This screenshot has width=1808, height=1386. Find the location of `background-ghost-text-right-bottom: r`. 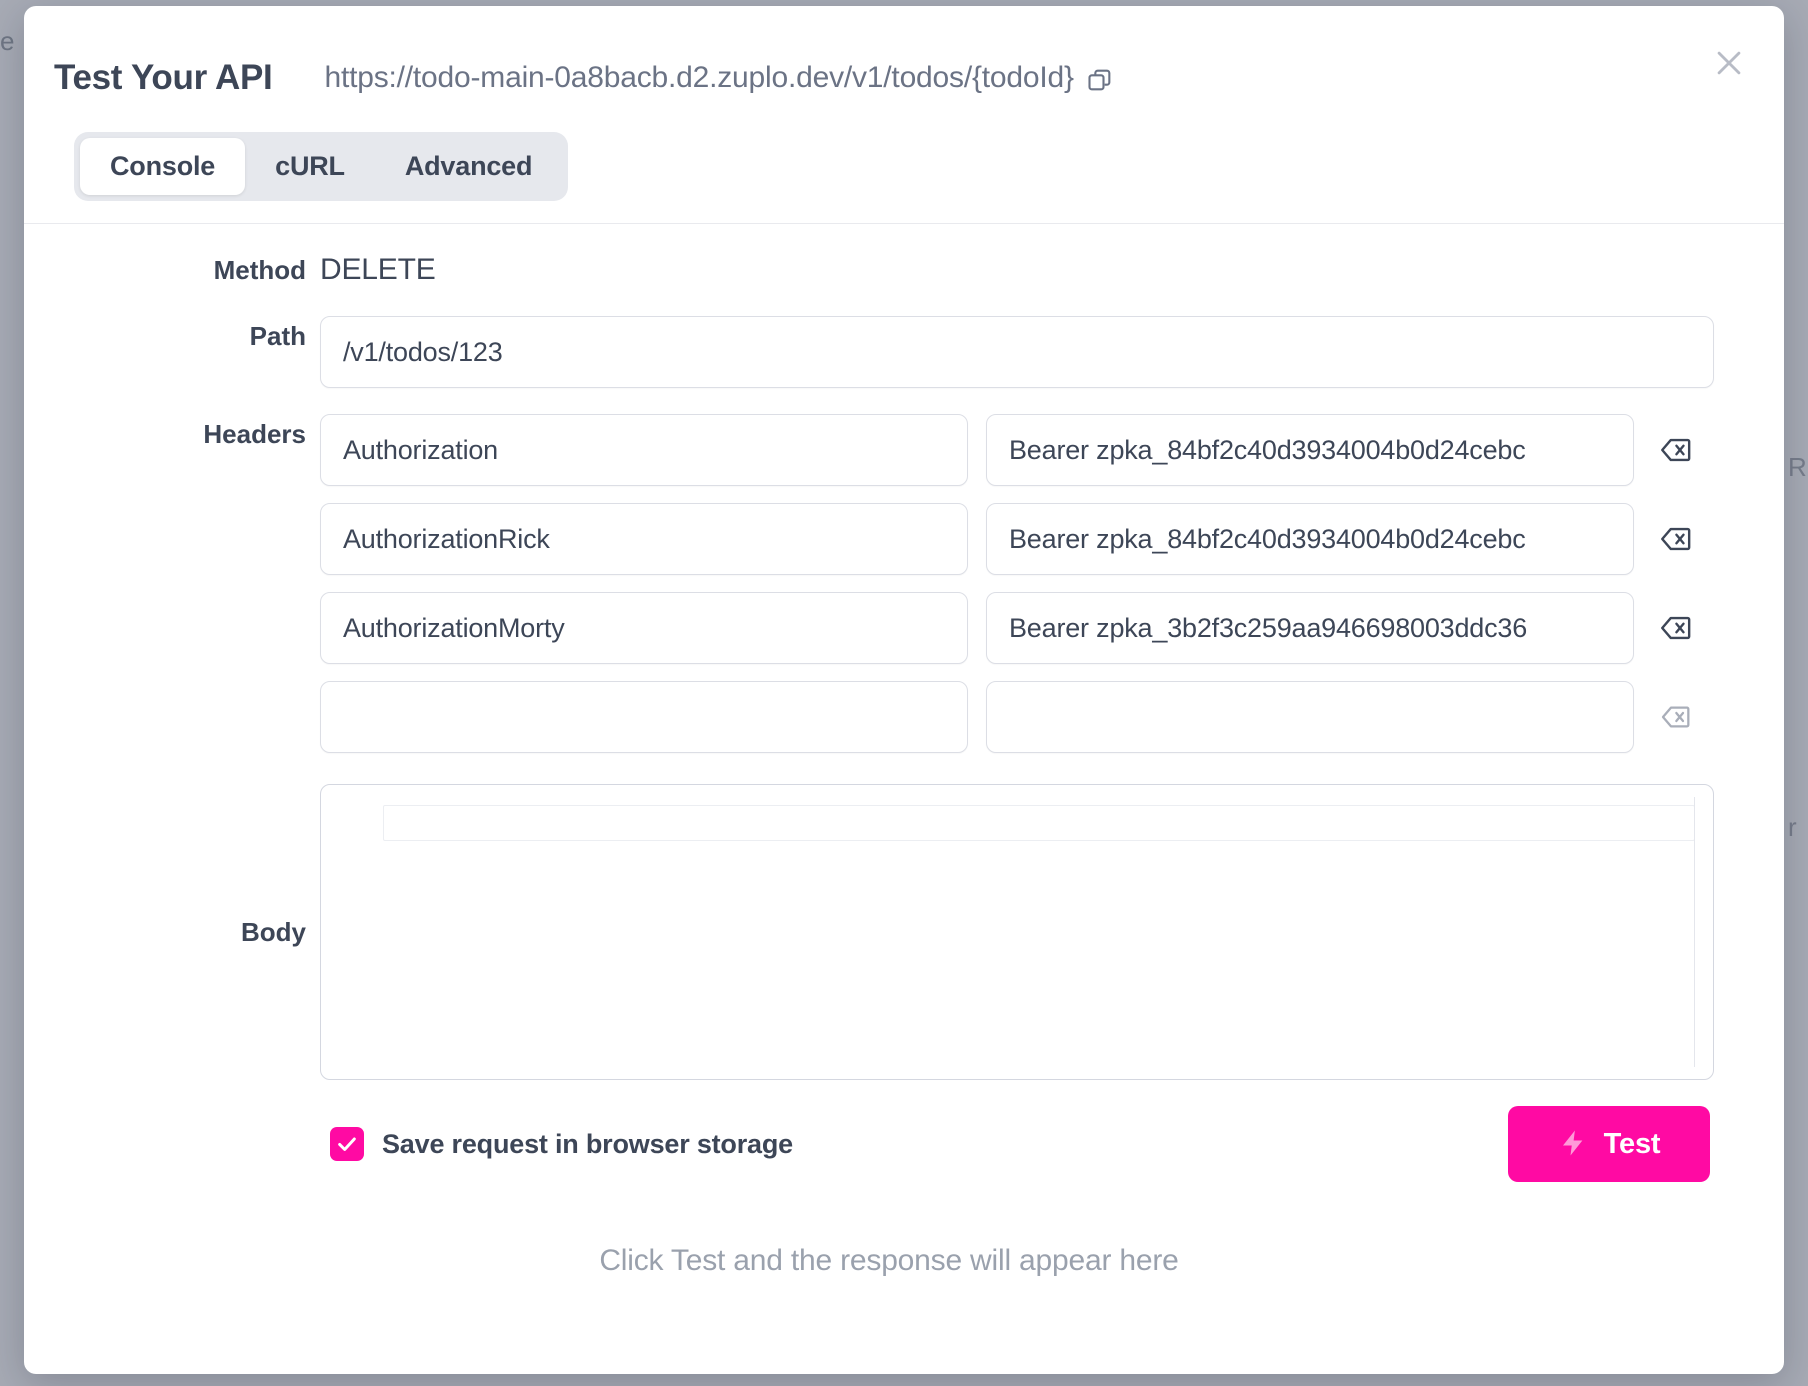

background-ghost-text-right-bottom: r is located at coordinates (1792, 827).